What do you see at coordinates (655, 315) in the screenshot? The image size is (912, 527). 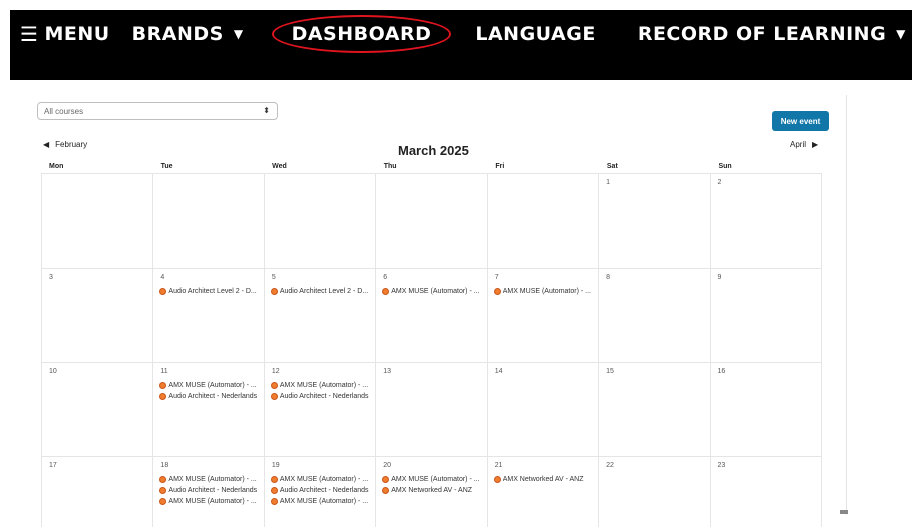 I see `calendar-day-cell: 8` at bounding box center [655, 315].